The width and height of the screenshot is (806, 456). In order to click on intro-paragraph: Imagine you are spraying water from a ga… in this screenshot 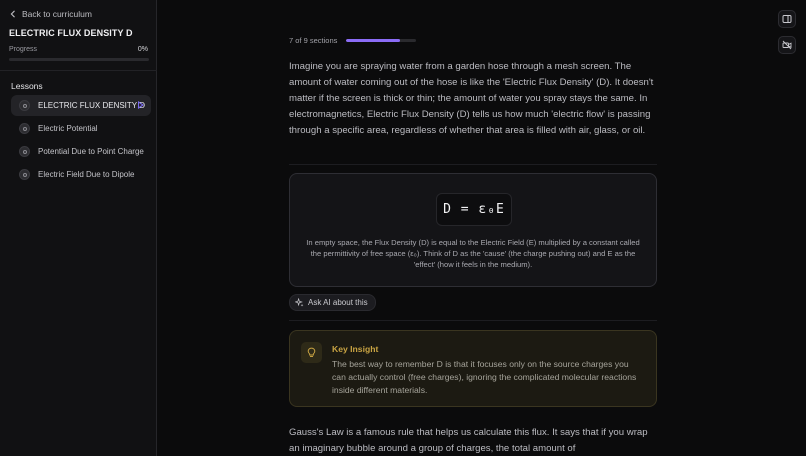, I will do `click(471, 98)`.